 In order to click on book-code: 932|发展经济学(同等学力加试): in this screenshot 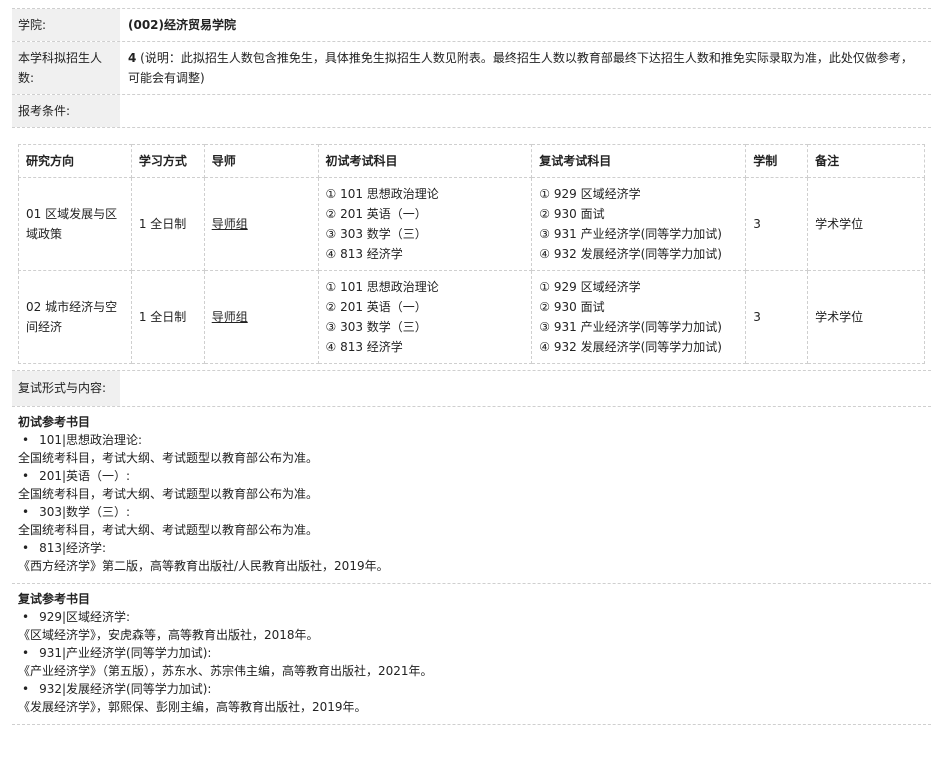, I will do `click(471, 689)`.